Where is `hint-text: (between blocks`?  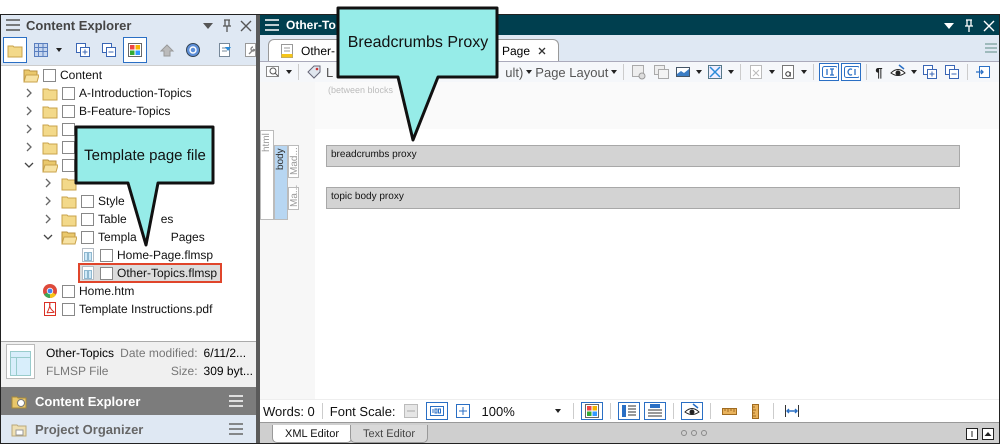 hint-text: (between blocks is located at coordinates (657, 105).